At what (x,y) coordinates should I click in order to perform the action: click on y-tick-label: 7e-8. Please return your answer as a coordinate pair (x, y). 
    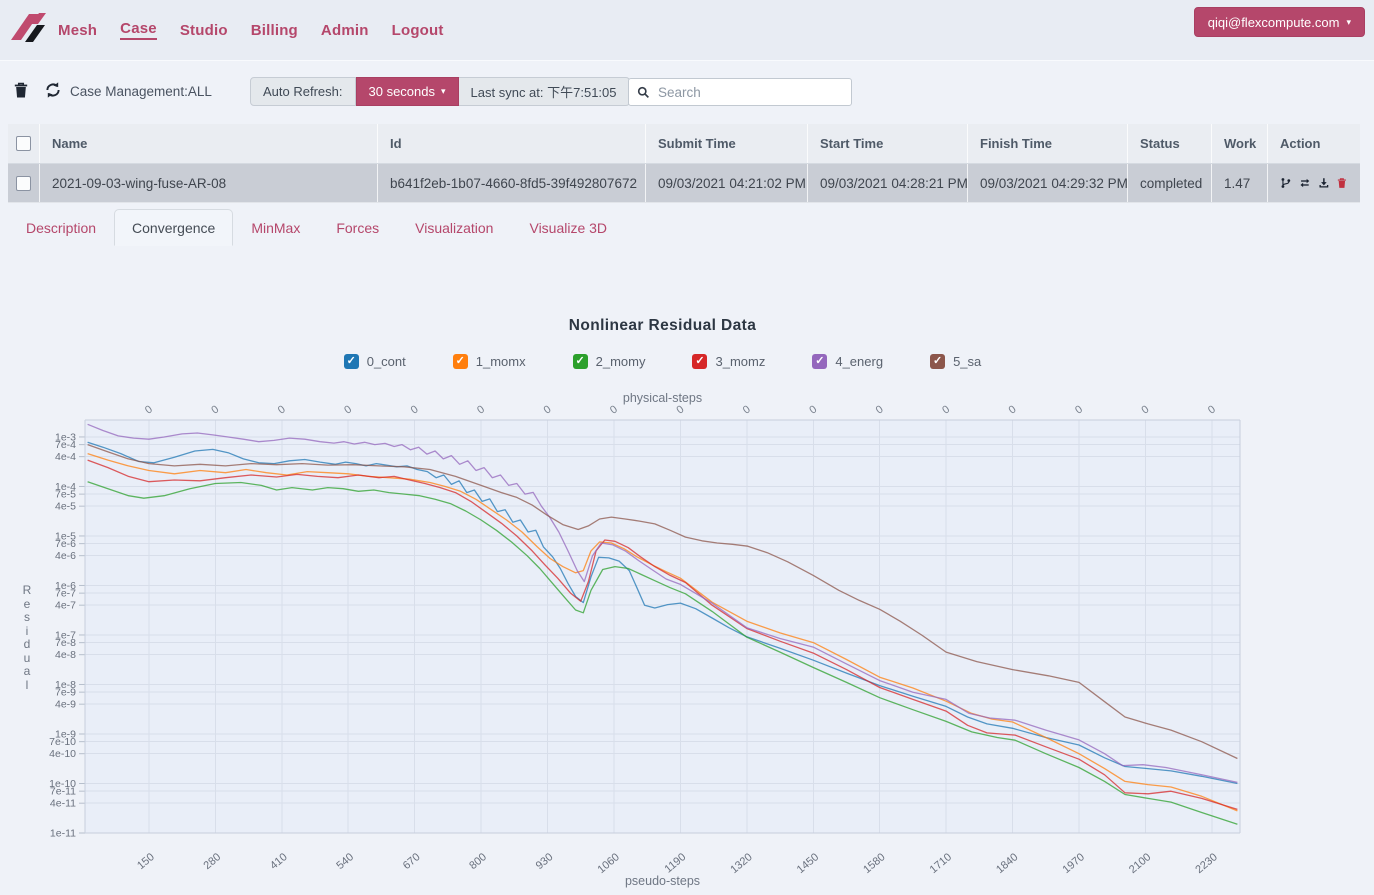
    Looking at the image, I should click on (65, 643).